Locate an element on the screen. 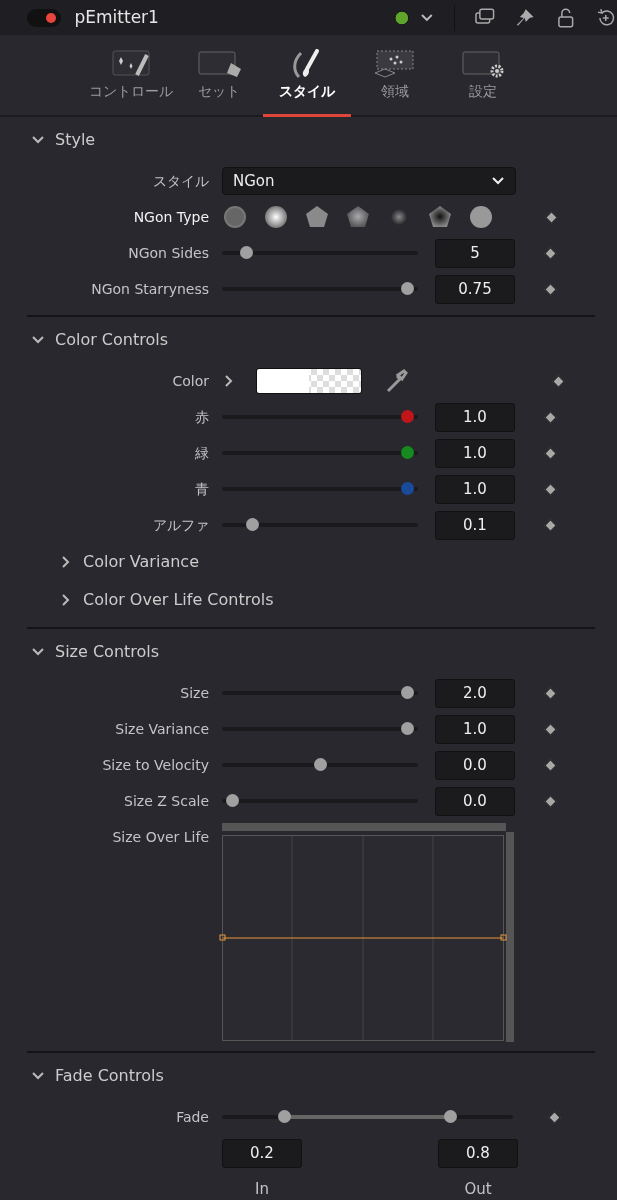 The width and height of the screenshot is (617, 1200). subsection-header: Color Variance is located at coordinates (116, 562).